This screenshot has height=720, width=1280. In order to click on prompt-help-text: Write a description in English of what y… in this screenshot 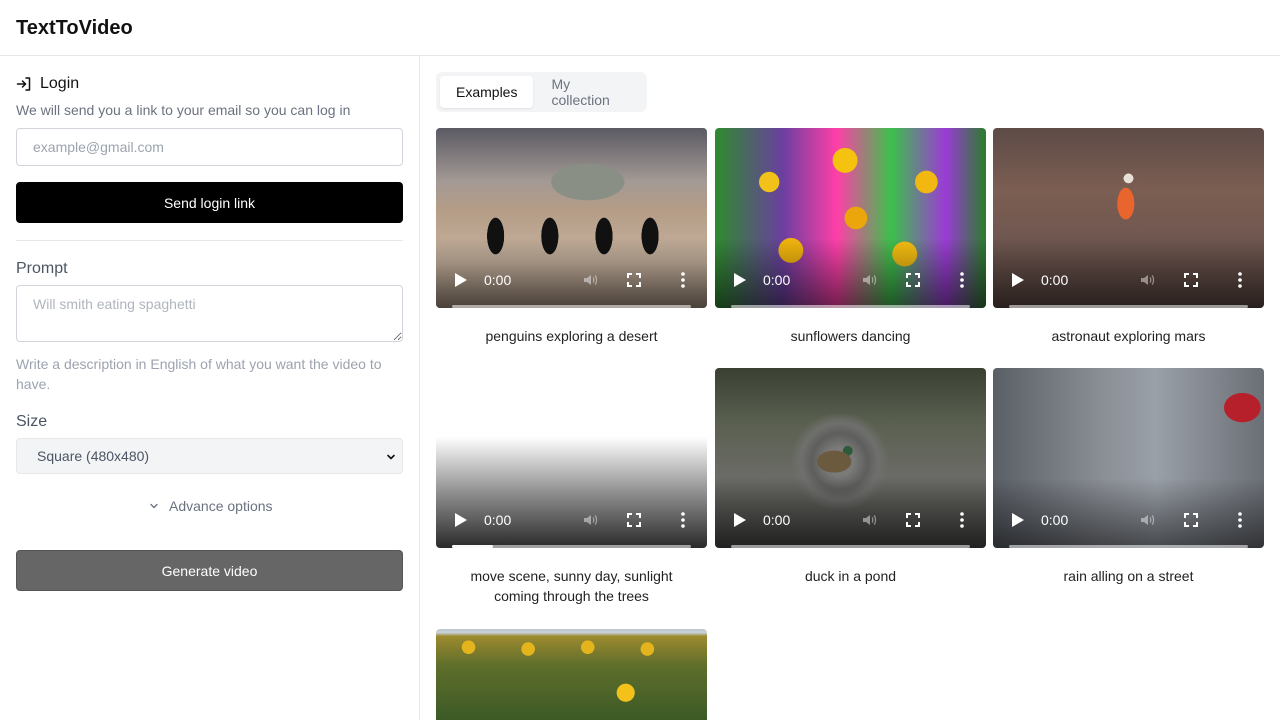, I will do `click(199, 374)`.